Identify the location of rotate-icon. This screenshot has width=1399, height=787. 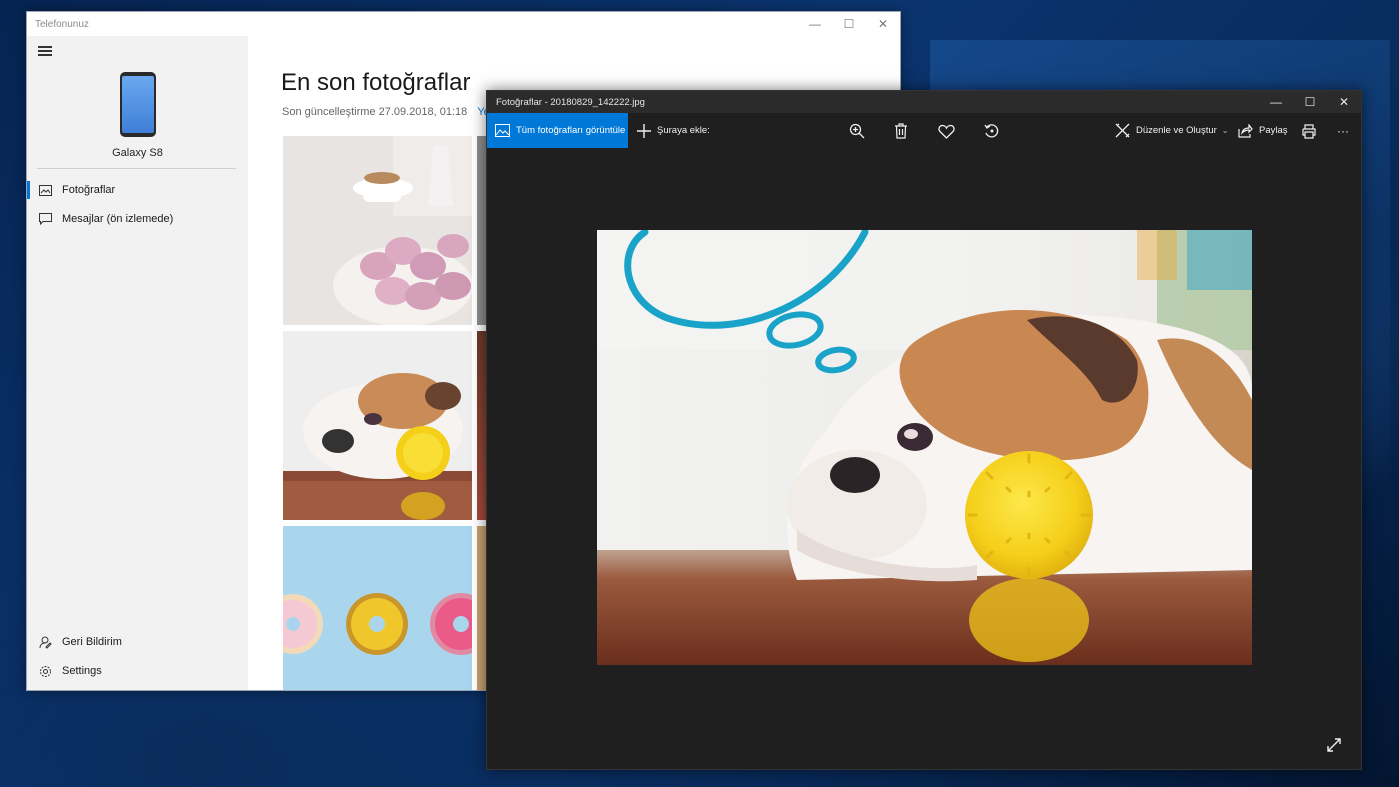
(992, 131).